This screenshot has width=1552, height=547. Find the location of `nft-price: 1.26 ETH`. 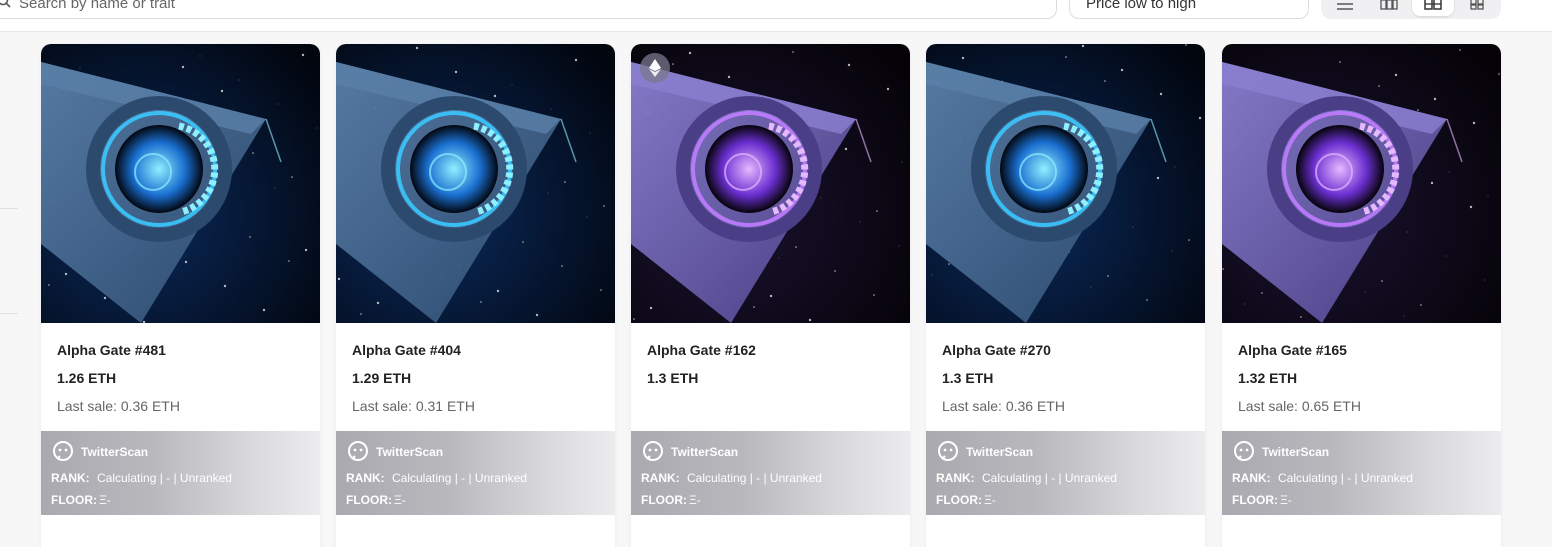

nft-price: 1.26 ETH is located at coordinates (87, 378).